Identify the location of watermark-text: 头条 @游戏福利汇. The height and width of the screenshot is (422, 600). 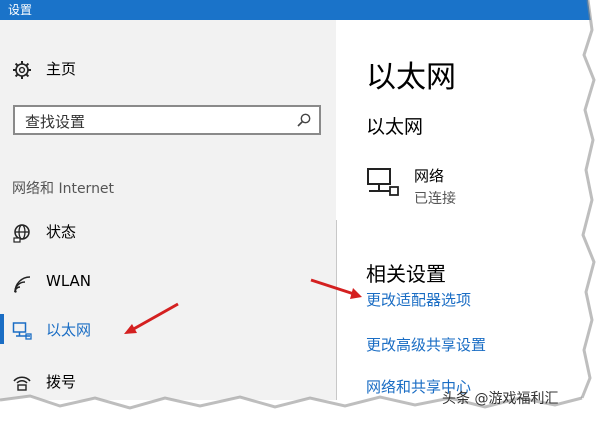
(500, 399).